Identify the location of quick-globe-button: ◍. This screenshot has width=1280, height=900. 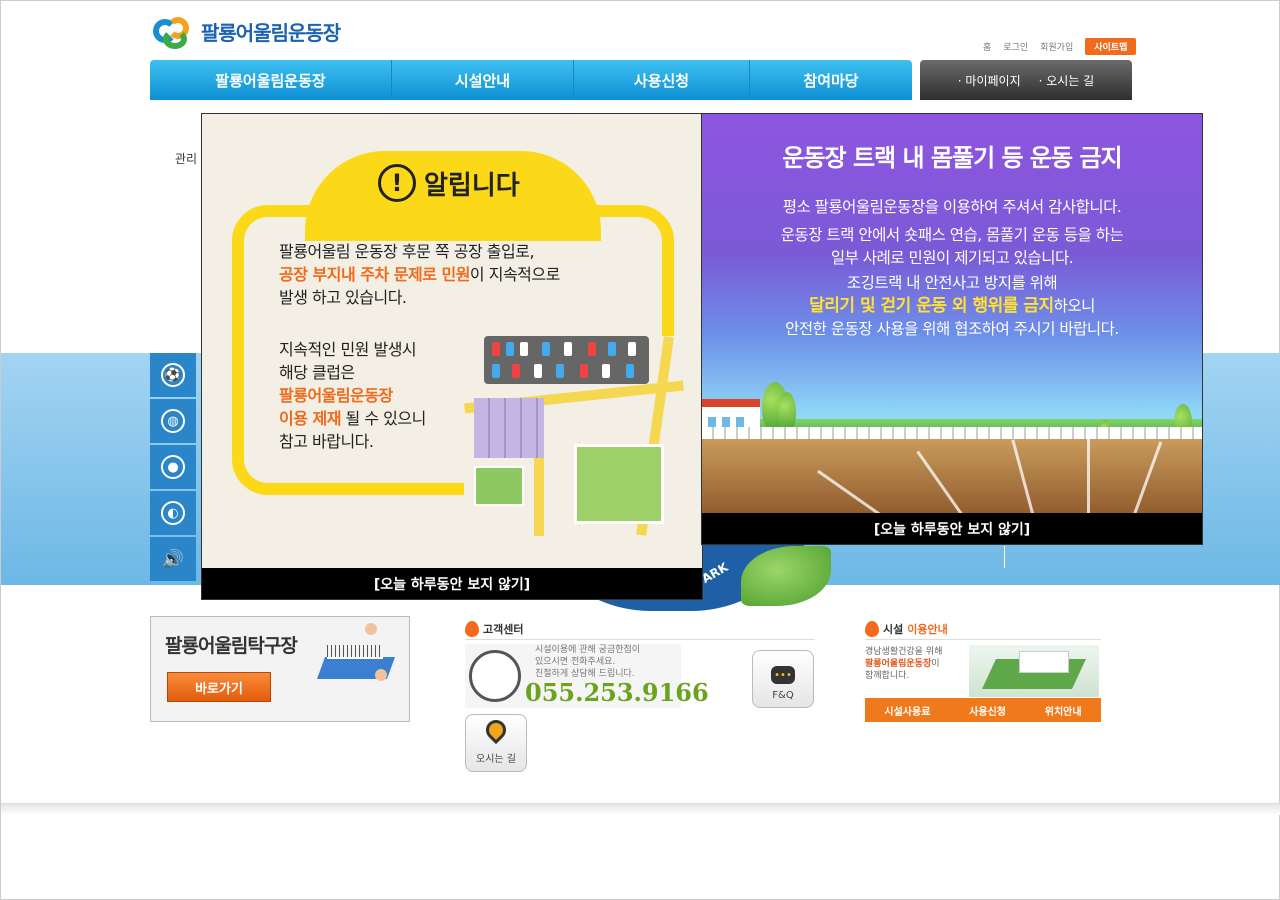
(173, 421).